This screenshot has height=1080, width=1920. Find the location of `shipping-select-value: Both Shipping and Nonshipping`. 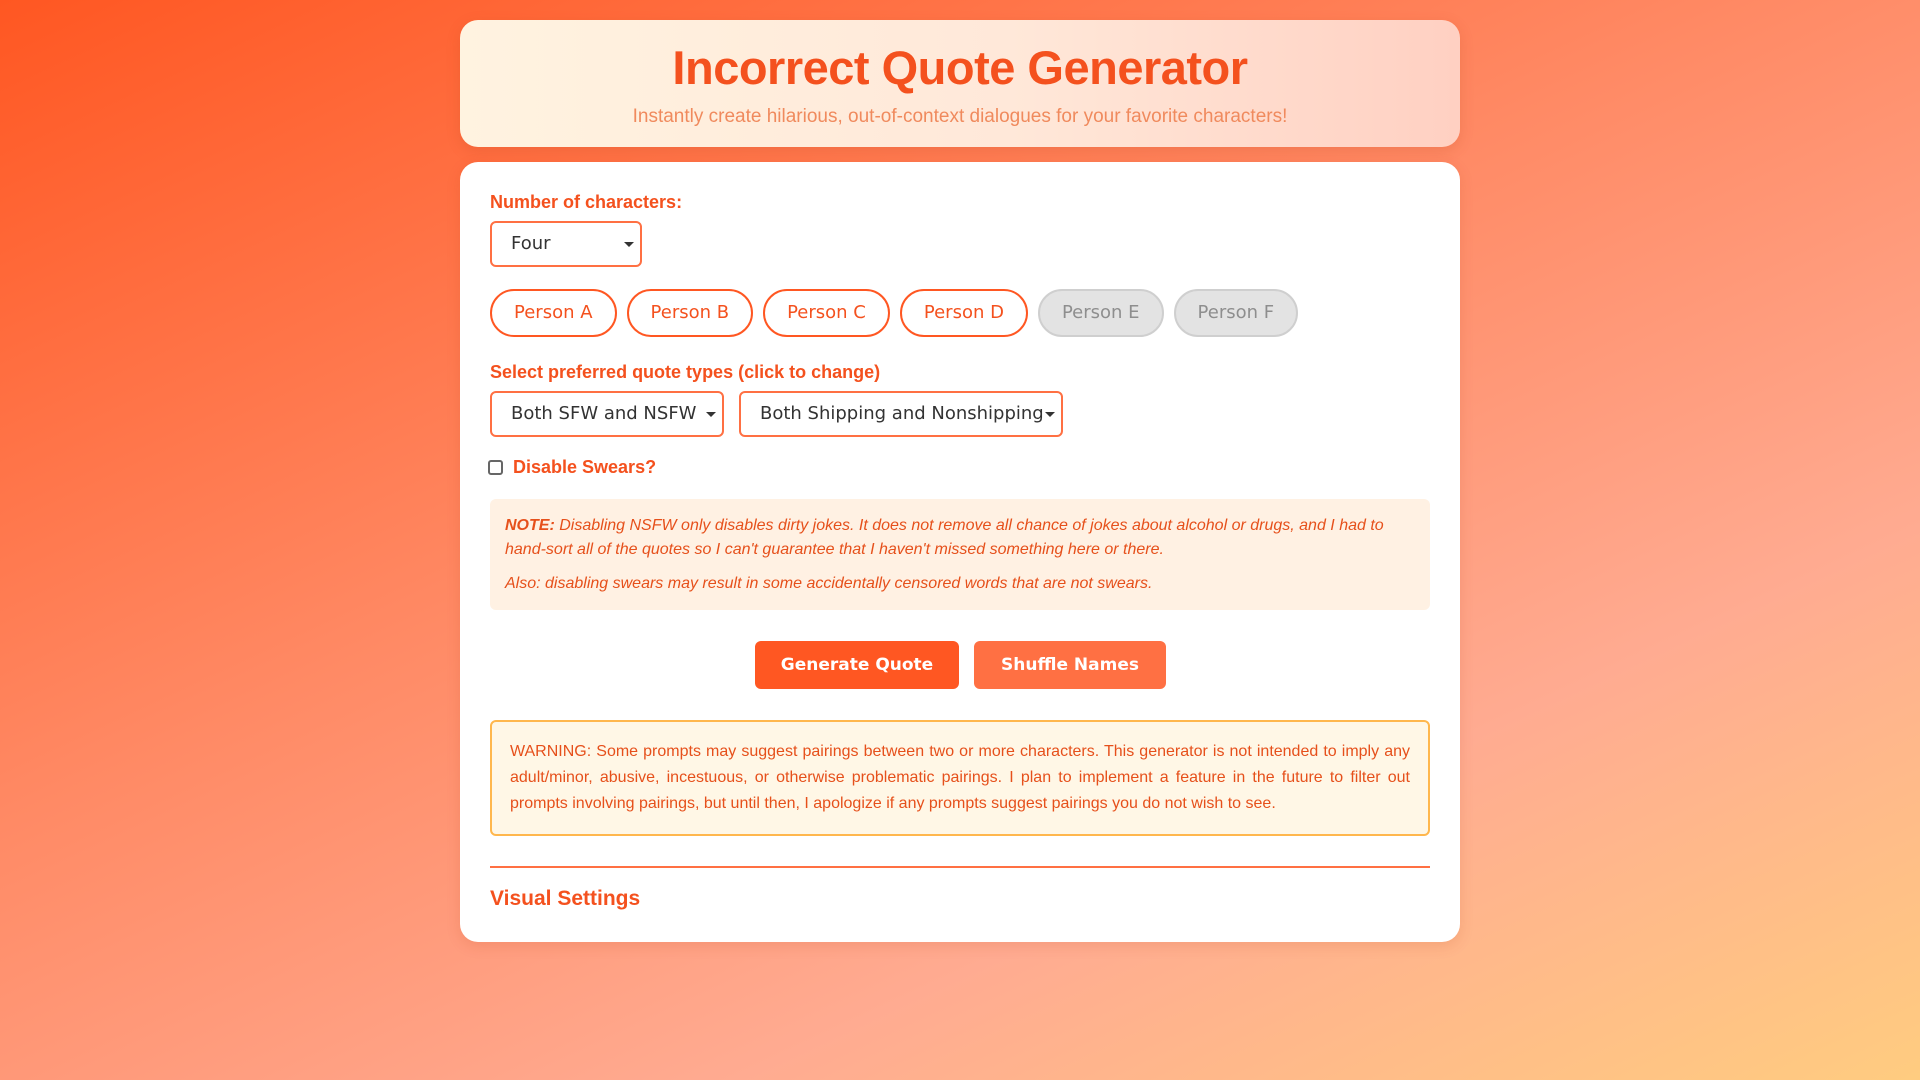

shipping-select-value: Both Shipping and Nonshipping is located at coordinates (902, 413).